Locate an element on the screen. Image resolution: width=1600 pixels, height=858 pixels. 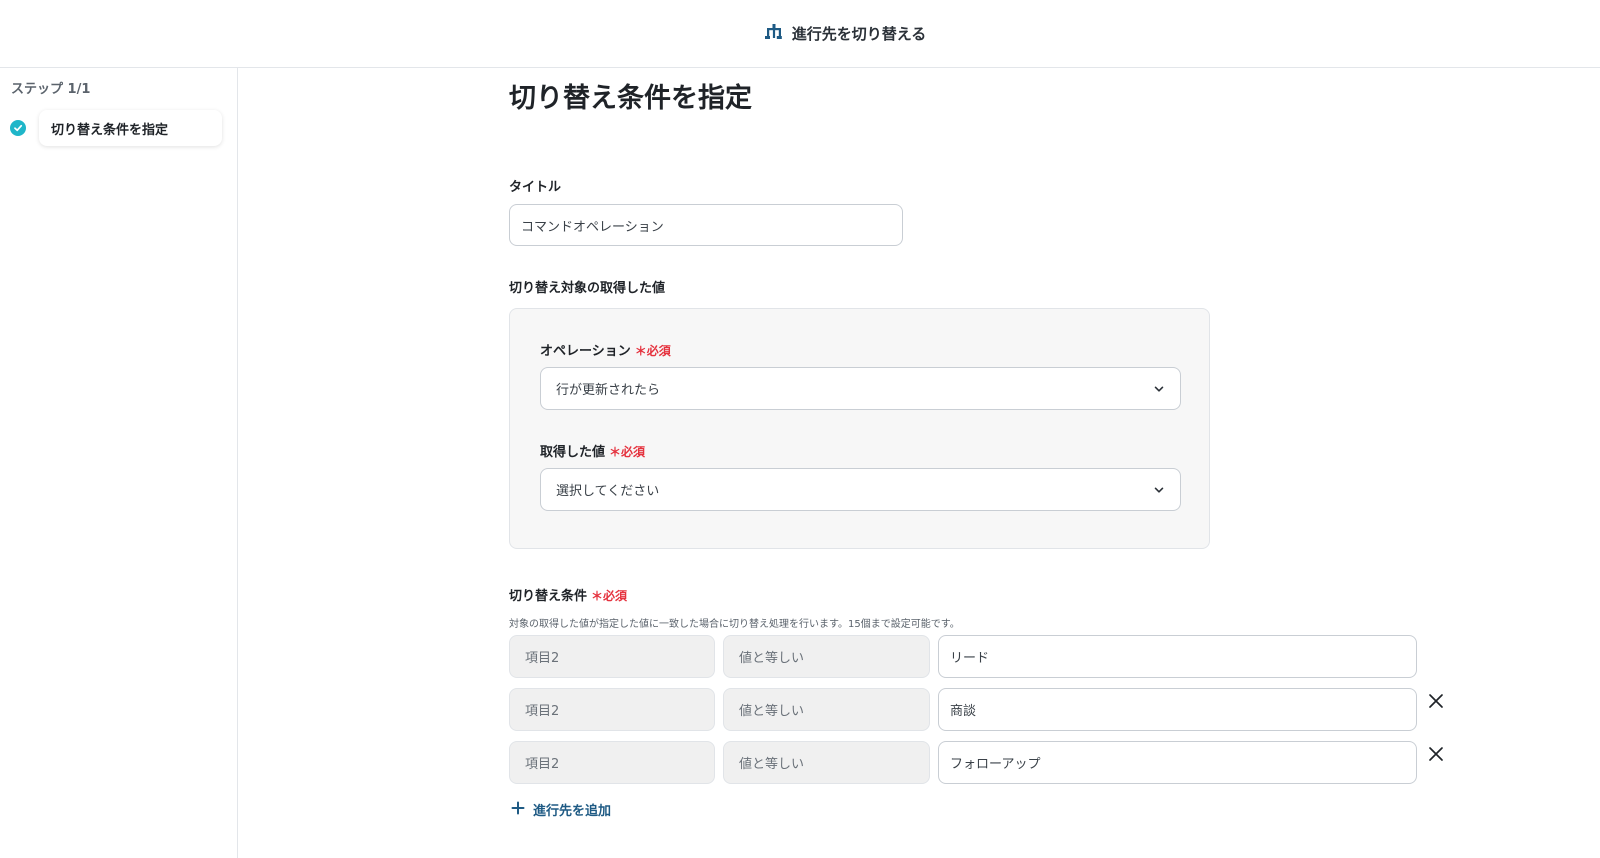
operation-select: 行が更新されたら is located at coordinates (860, 388).